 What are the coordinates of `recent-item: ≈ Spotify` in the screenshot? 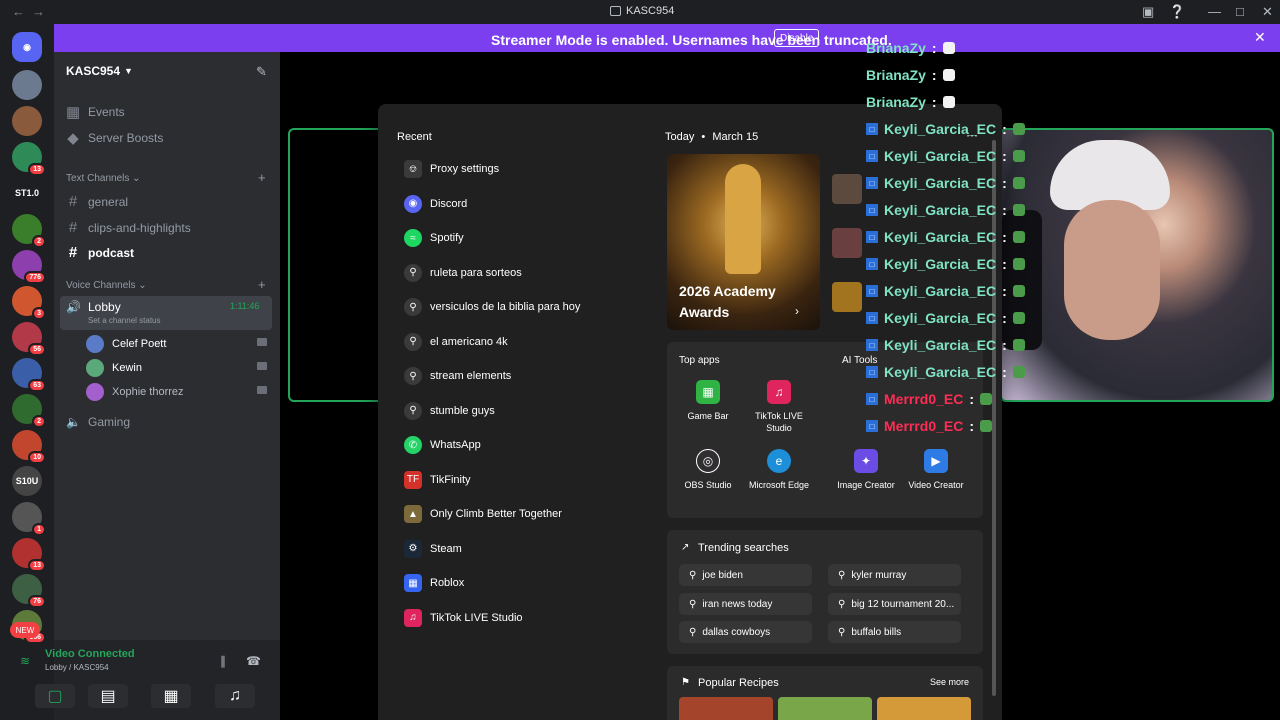 It's located at (434, 238).